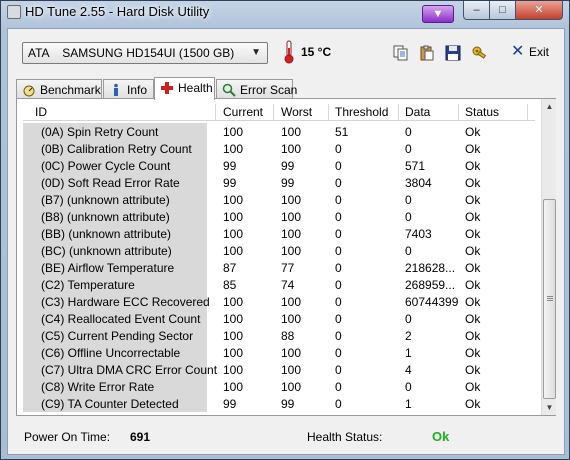 The width and height of the screenshot is (570, 460). Describe the element at coordinates (476, 10) in the screenshot. I see `minimize-button: –` at that location.